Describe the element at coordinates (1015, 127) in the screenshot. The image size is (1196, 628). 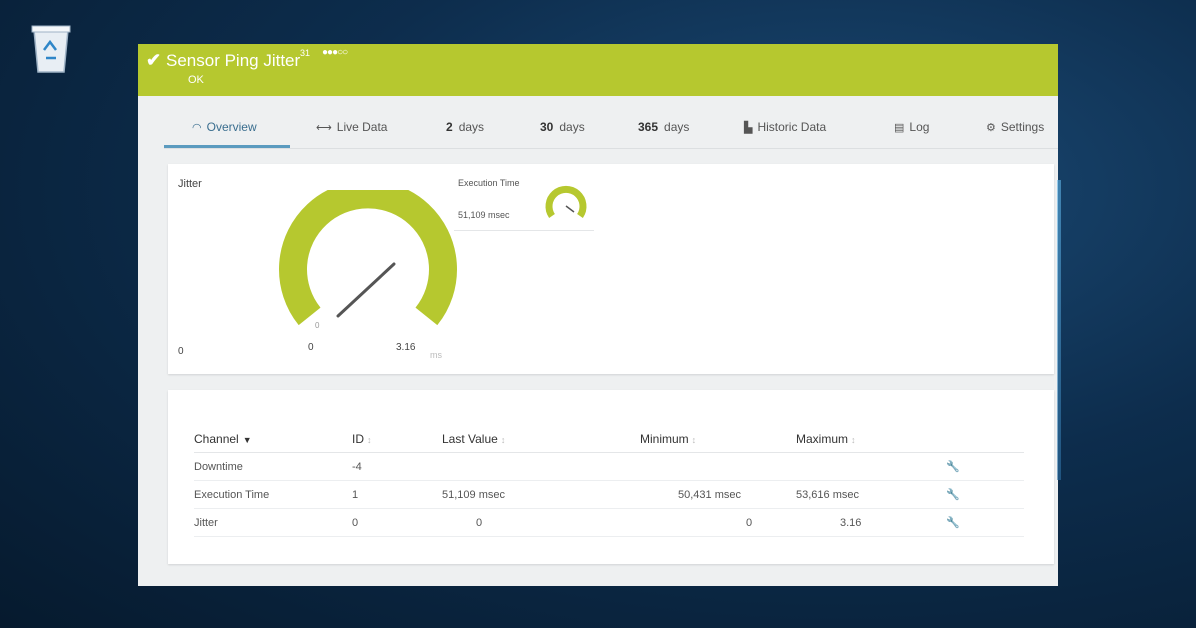
I see `tab-settings: ⚙ Settings` at that location.